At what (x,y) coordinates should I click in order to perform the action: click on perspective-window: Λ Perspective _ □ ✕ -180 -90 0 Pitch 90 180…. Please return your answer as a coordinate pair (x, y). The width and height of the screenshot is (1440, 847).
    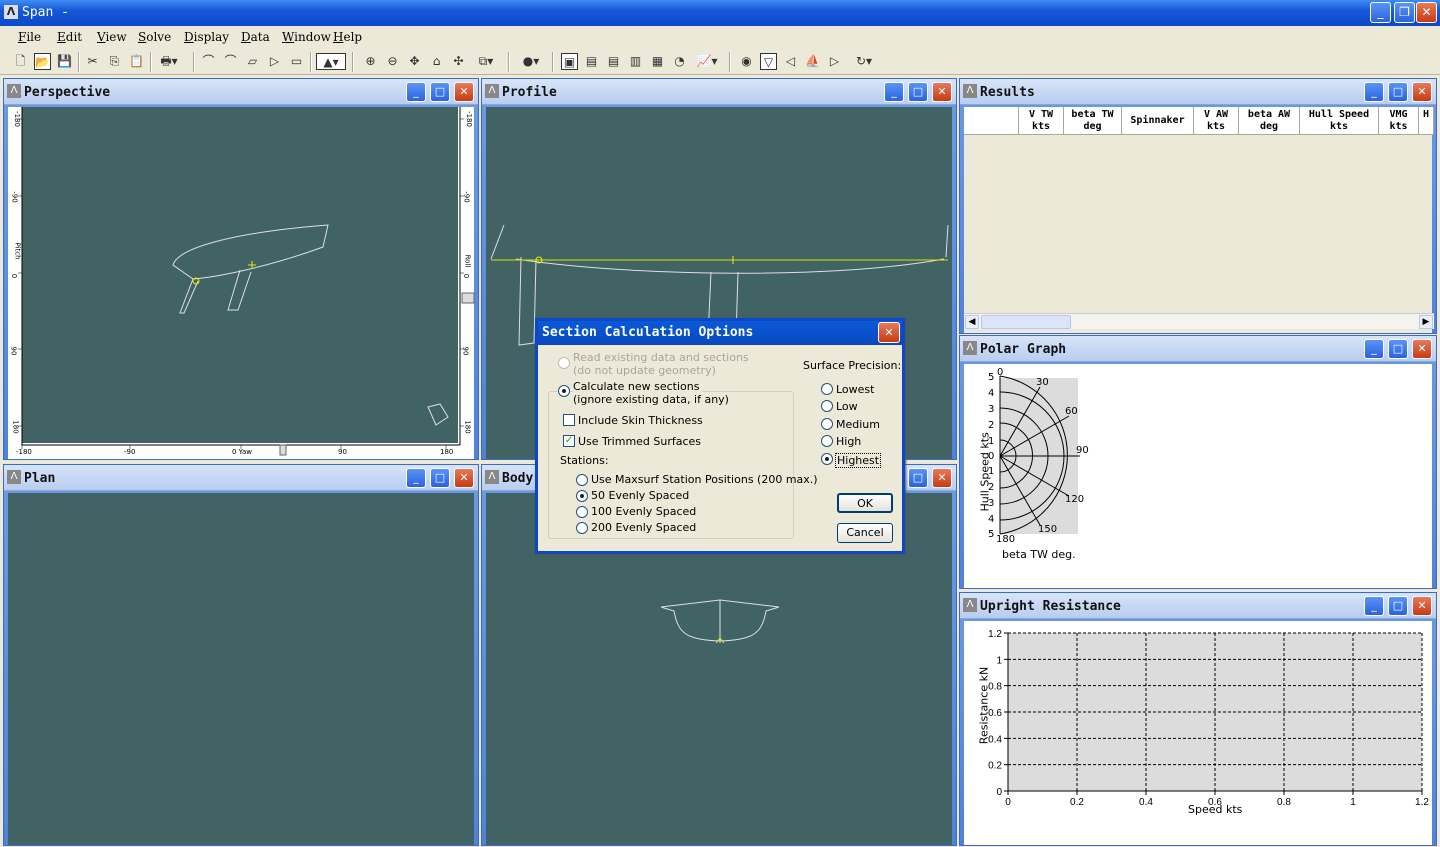
    Looking at the image, I should click on (241, 269).